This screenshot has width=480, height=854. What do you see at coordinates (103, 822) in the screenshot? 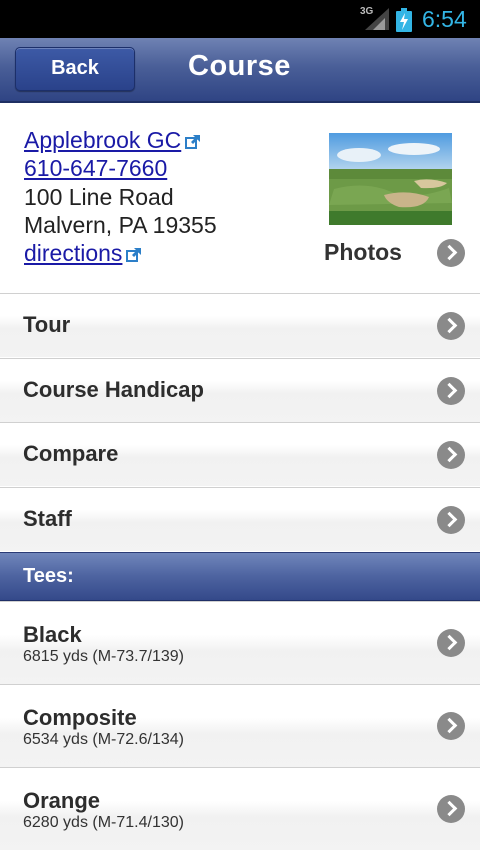
I see `tee-detail: 6280 yds (M-71.4/130)` at bounding box center [103, 822].